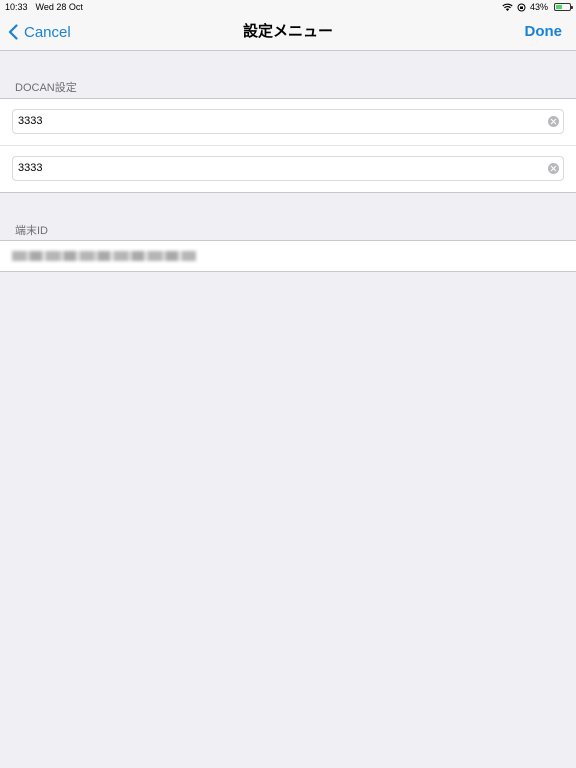 This screenshot has width=576, height=768. What do you see at coordinates (507, 7) in the screenshot?
I see `wifi-icon` at bounding box center [507, 7].